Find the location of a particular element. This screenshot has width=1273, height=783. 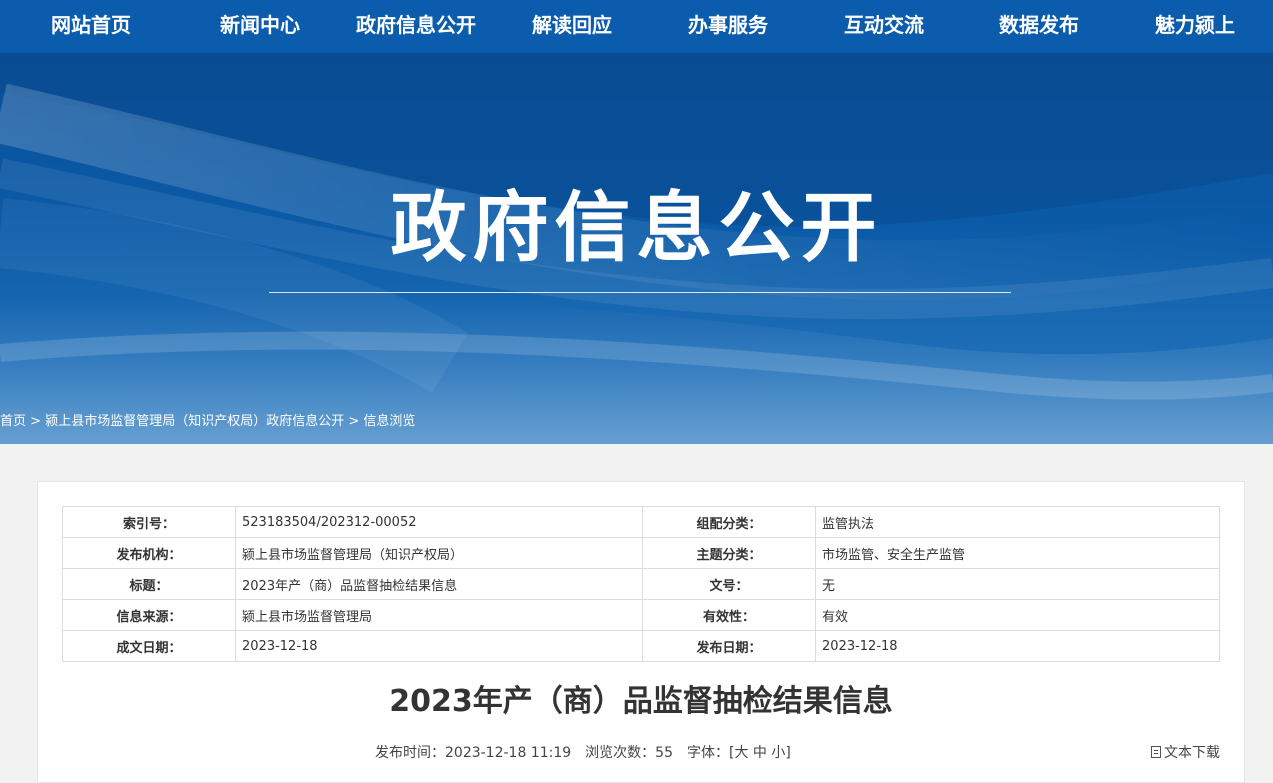

table-row: 信息来源： 颍上县市场监督管理局 有效性： 有效 is located at coordinates (641, 615).